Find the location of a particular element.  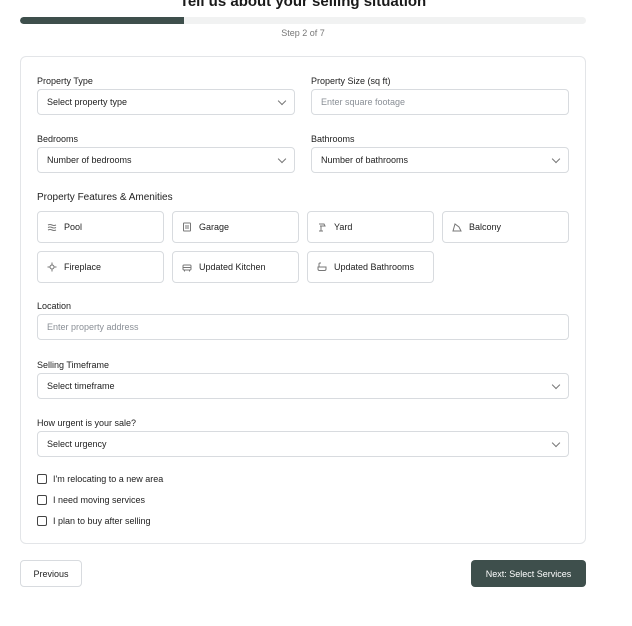

property-type-select: Select property type is located at coordinates (166, 102).